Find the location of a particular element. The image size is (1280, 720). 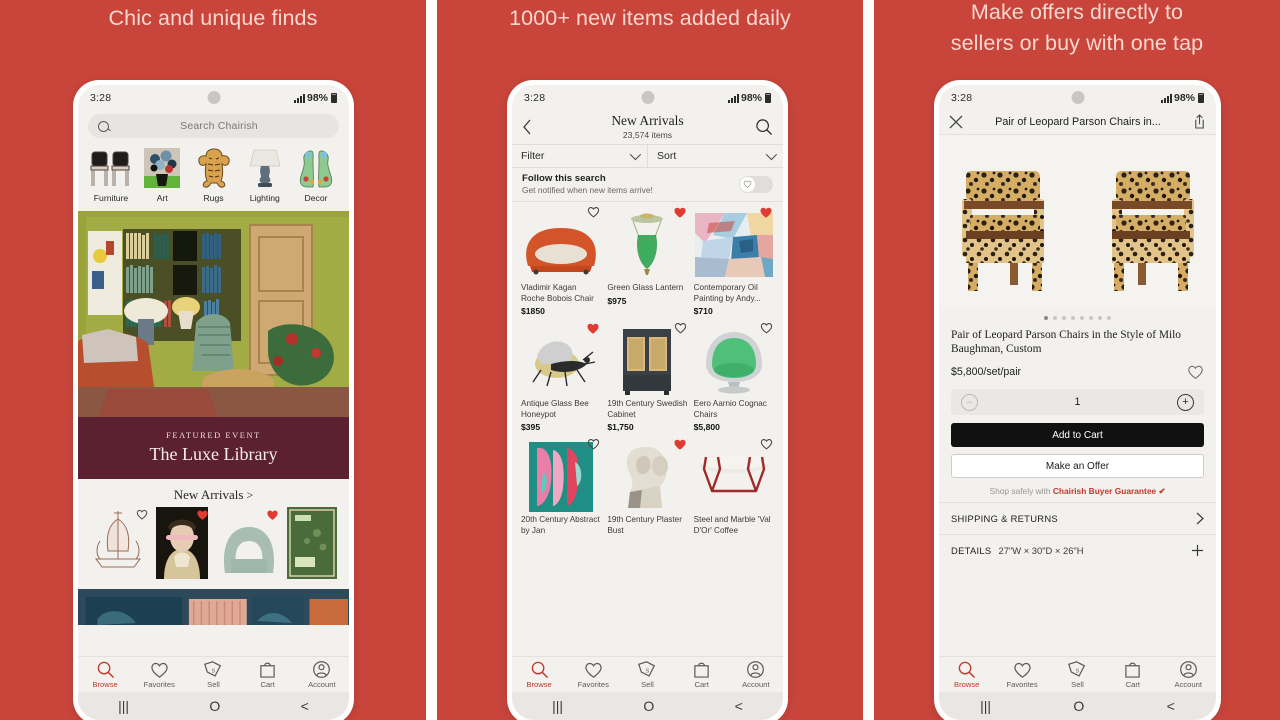

decrement-button: – is located at coordinates (969, 402).